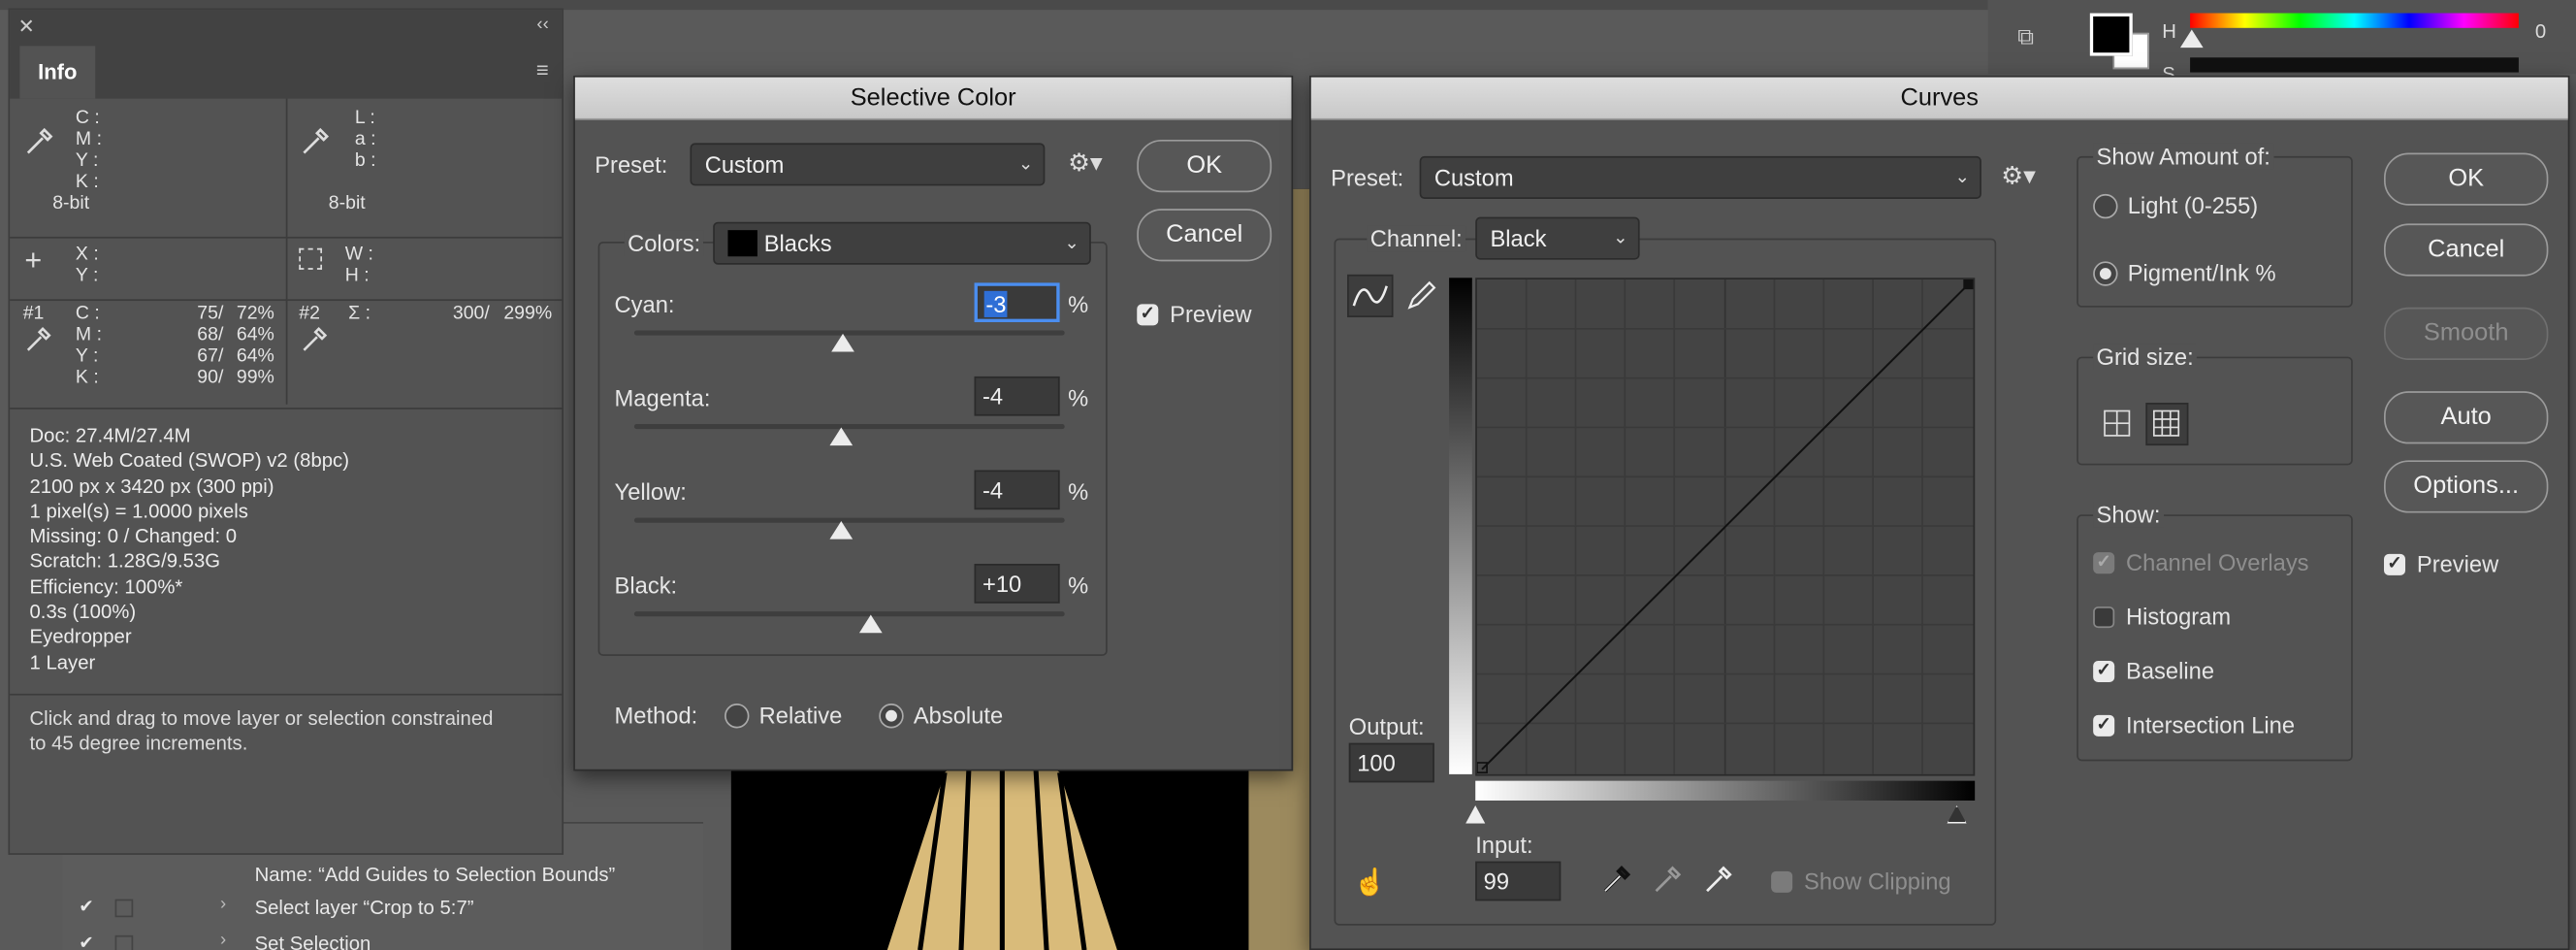  Describe the element at coordinates (2105, 274) in the screenshot. I see `pigment-radio` at that location.